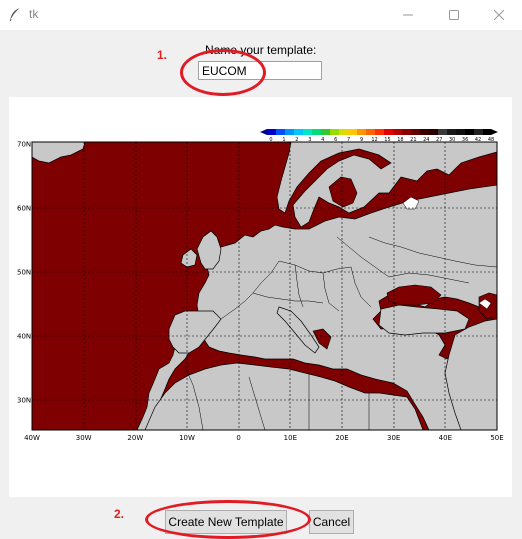 The height and width of the screenshot is (539, 522). I want to click on colorbar-left-arrow, so click(263, 132).